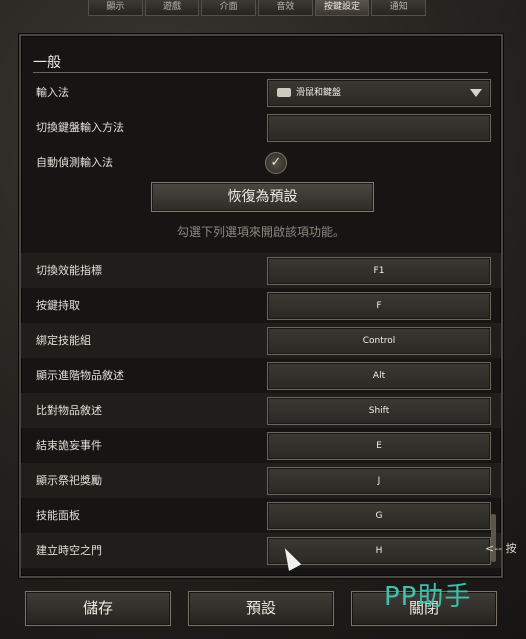  Describe the element at coordinates (69, 550) in the screenshot. I see `binding-label: 建立時空之門` at that location.